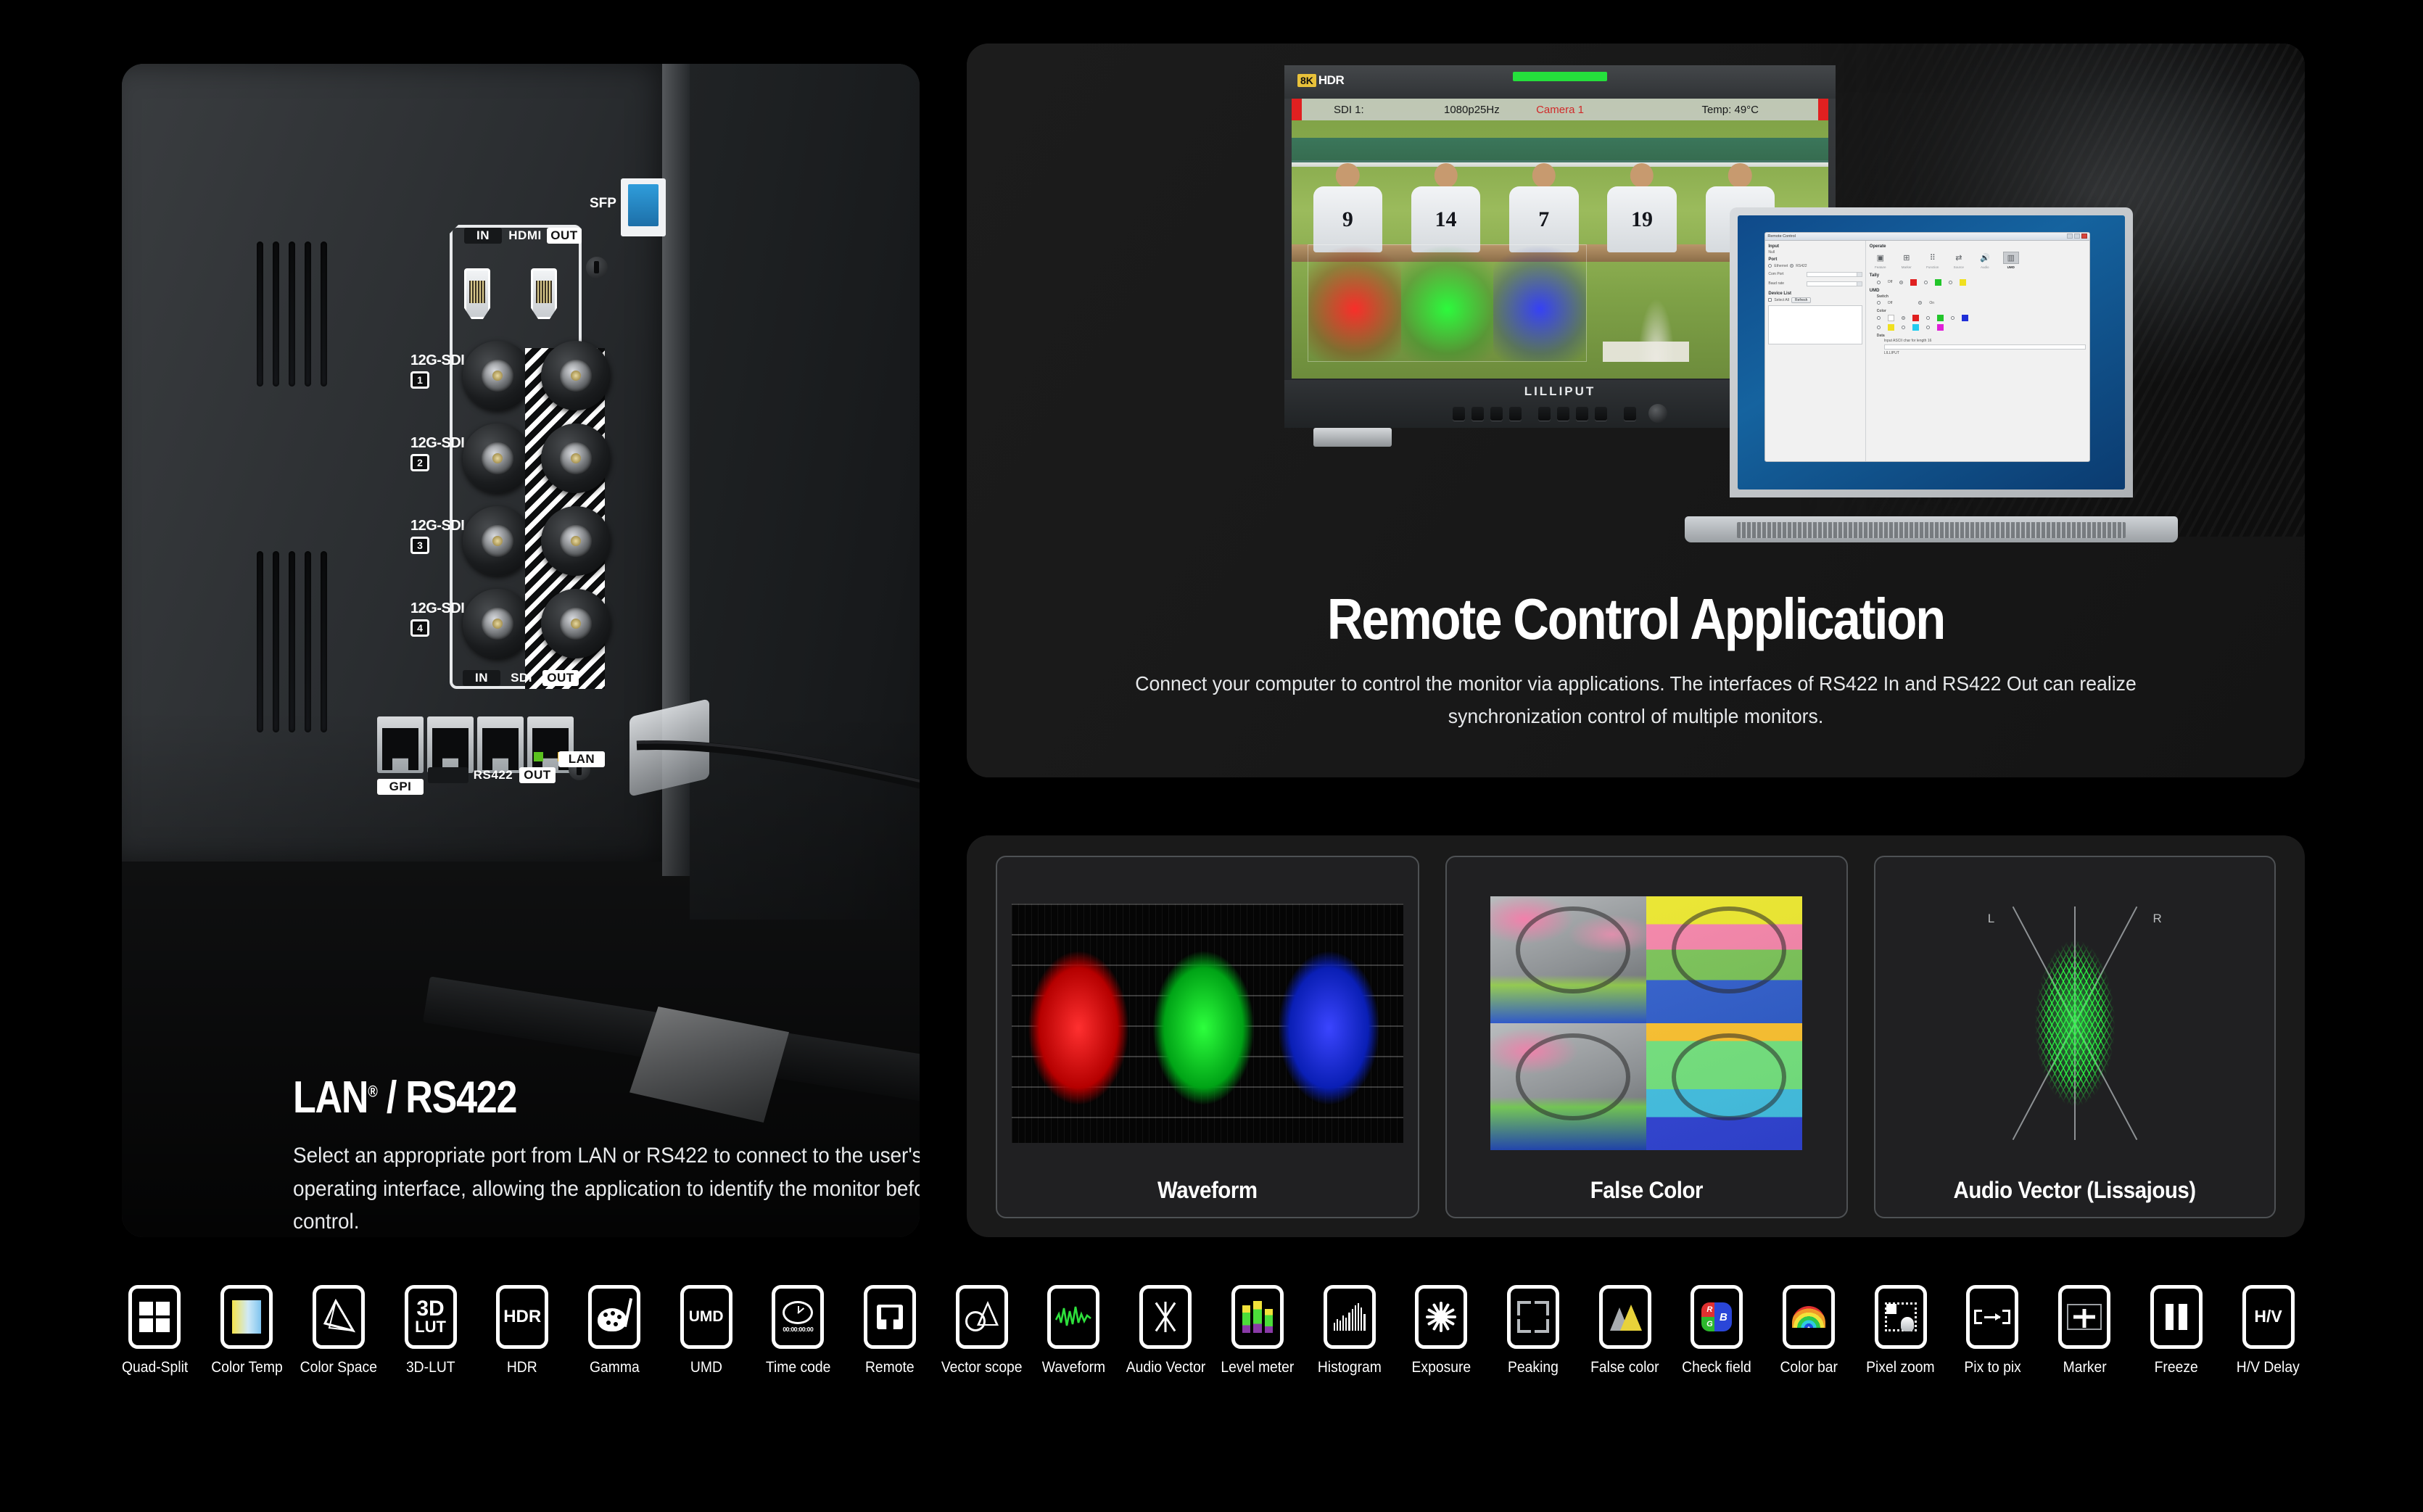  What do you see at coordinates (2084, 236) in the screenshot?
I see `close-icon` at bounding box center [2084, 236].